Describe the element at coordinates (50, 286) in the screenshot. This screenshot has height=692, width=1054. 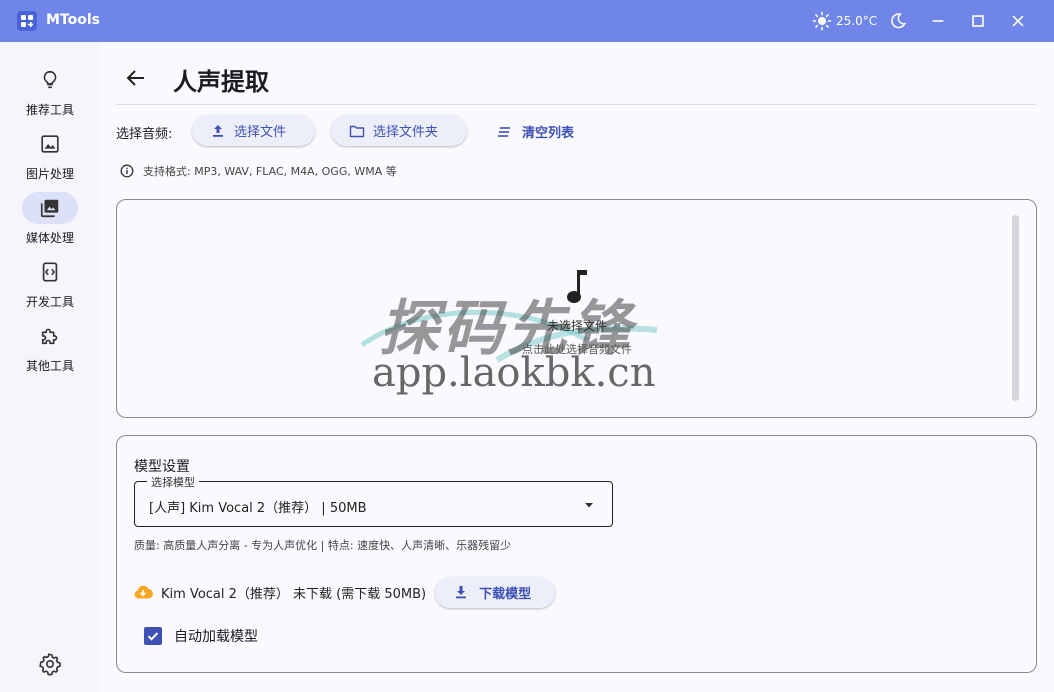
I see `sidebar-item-dev: 开发工具` at that location.